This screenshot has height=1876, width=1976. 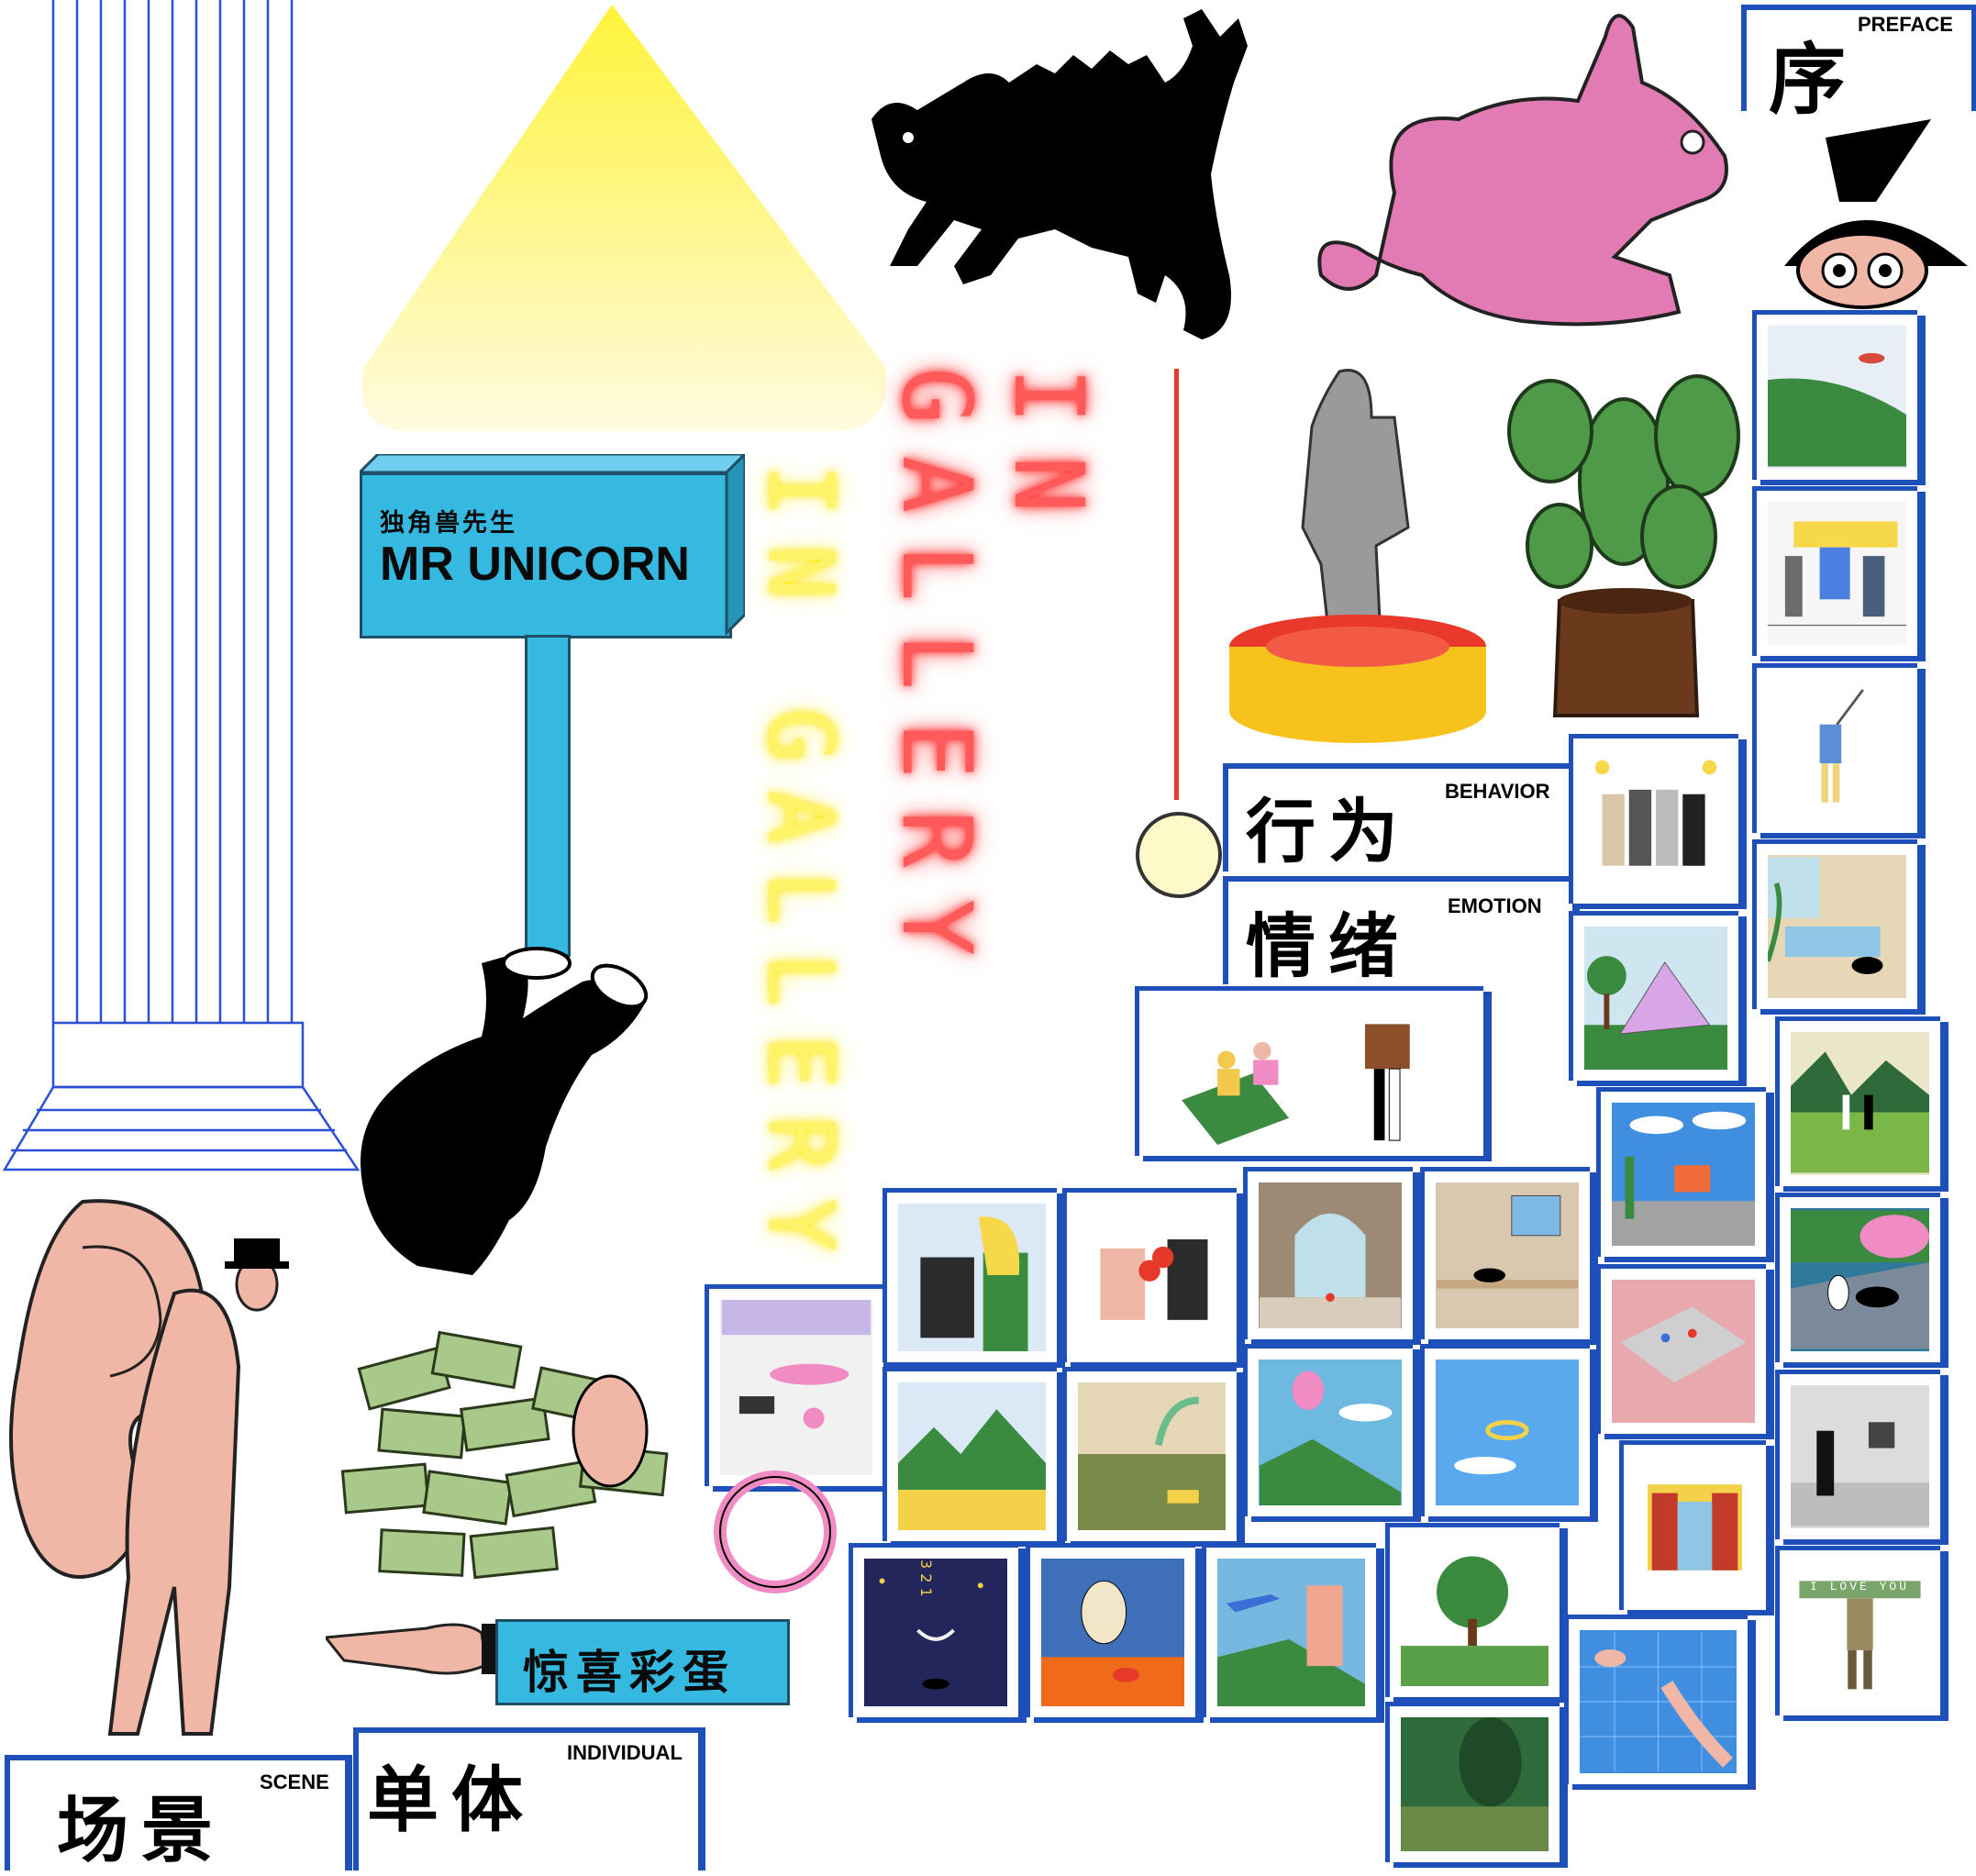 What do you see at coordinates (142, 1831) in the screenshot?
I see `scene-label-zh: 场景` at bounding box center [142, 1831].